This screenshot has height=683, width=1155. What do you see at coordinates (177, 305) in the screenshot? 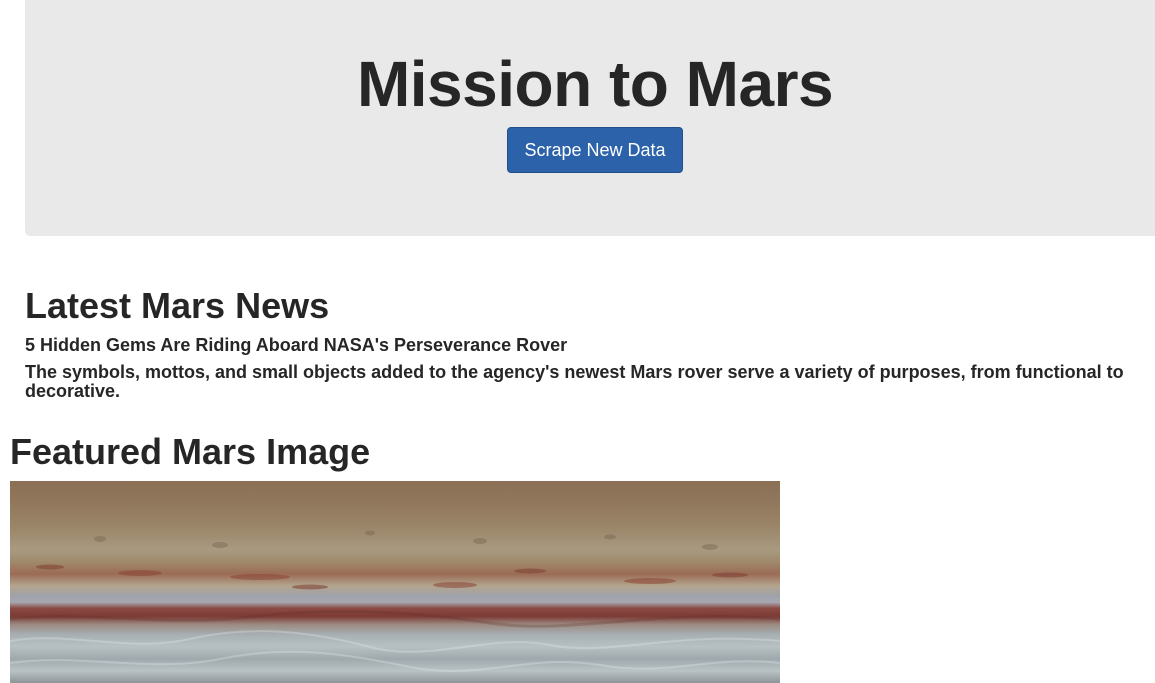
I see `news-heading: Latest Mars News` at bounding box center [177, 305].